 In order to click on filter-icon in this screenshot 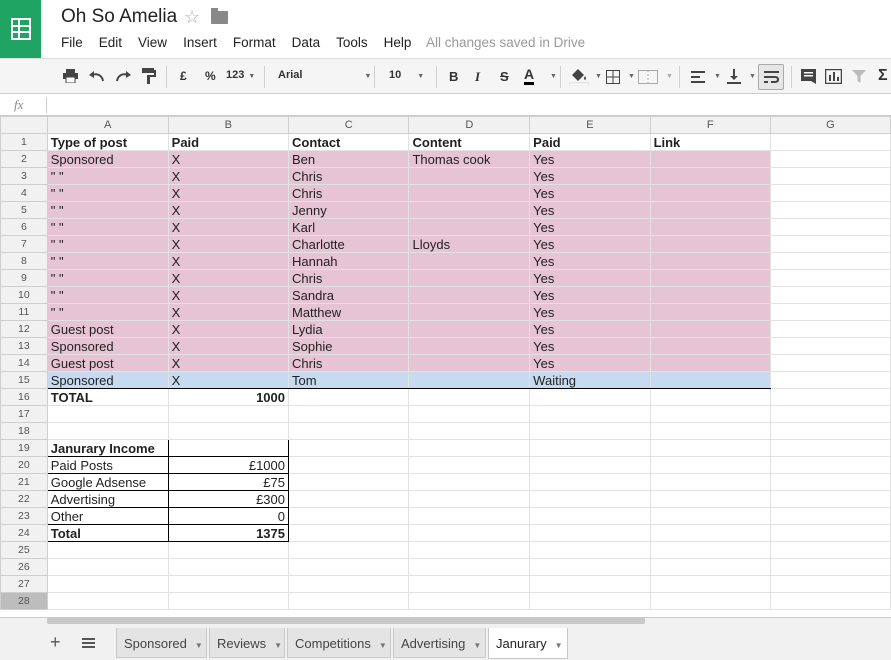, I will do `click(859, 76)`.